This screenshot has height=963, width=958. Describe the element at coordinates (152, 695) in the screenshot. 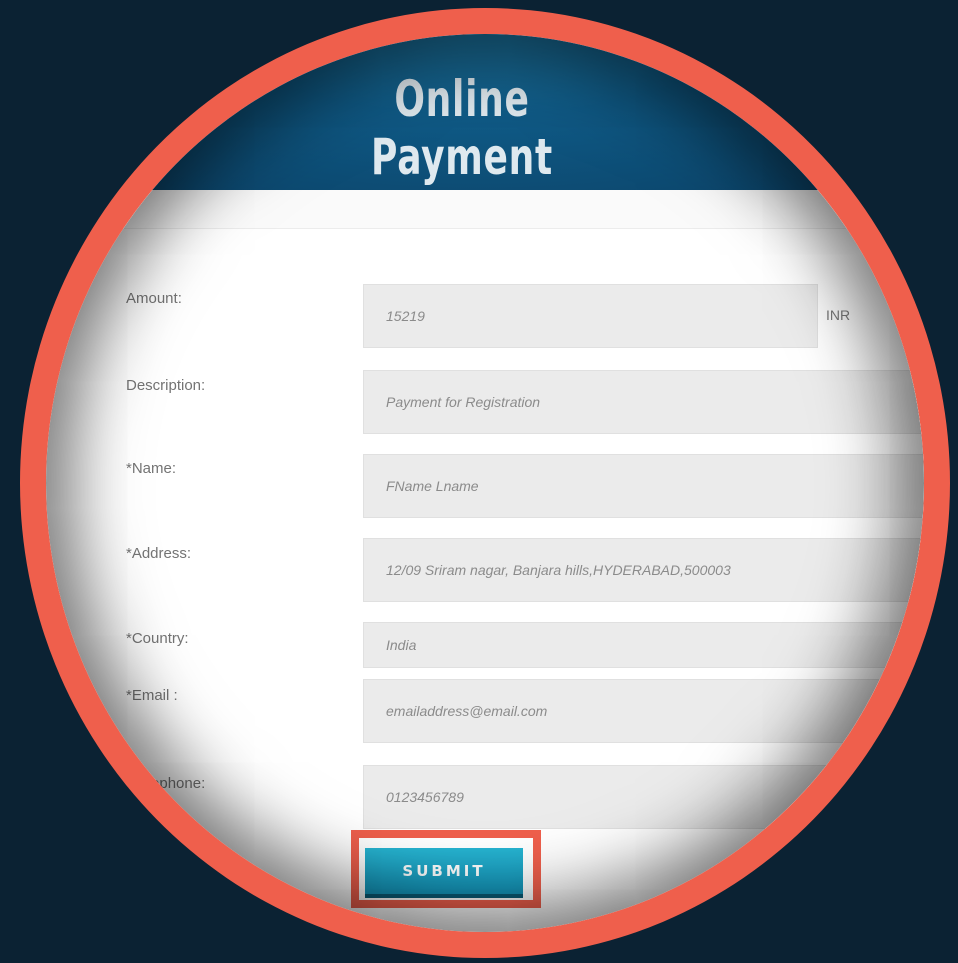

I see `email-label: *Email :` at that location.